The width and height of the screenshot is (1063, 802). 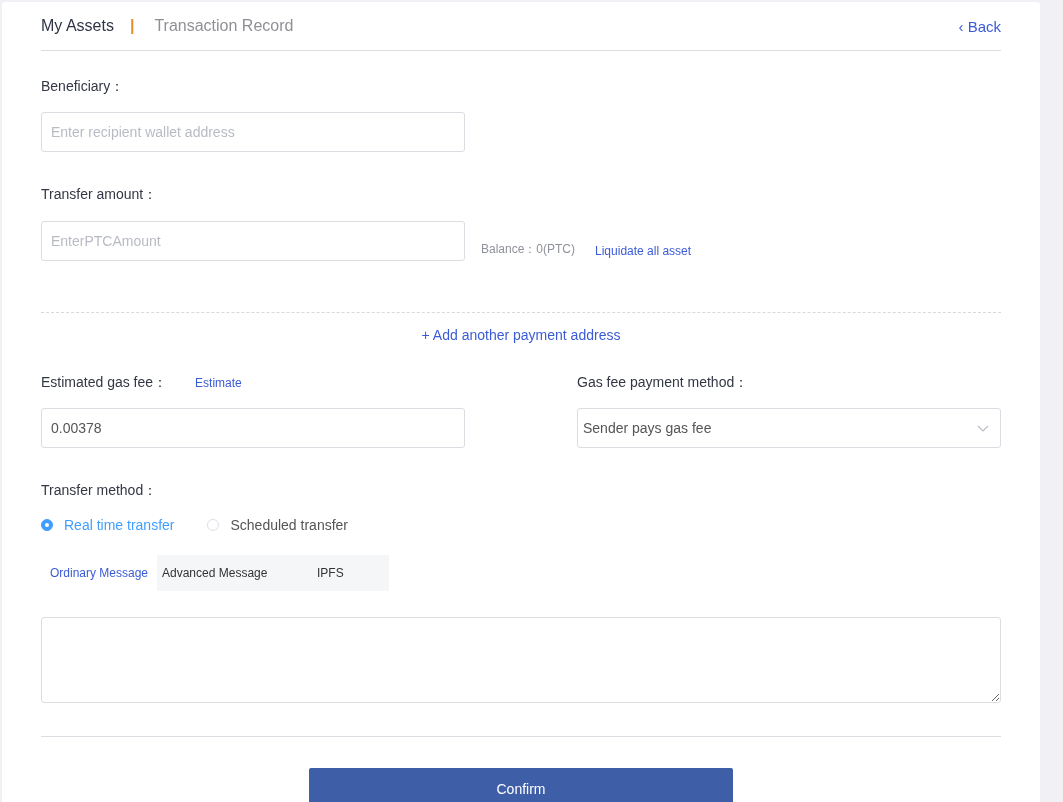 I want to click on field-label: Estimated gas fee：, so click(x=104, y=383).